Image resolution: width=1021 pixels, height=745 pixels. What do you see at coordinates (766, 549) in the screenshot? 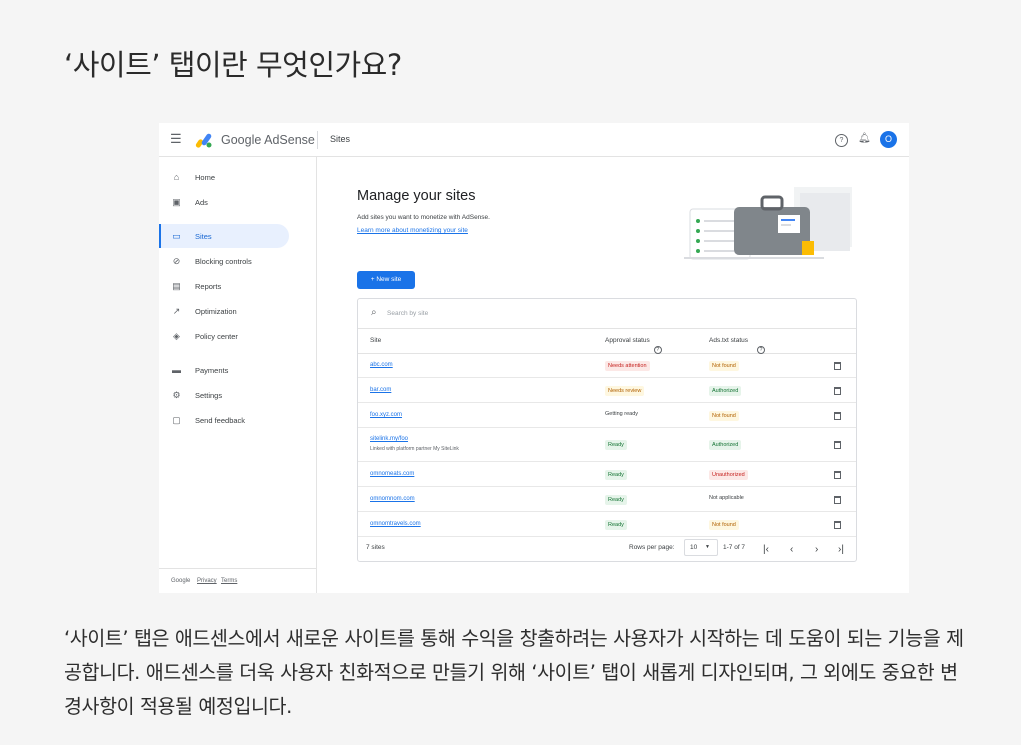
I see `first-page-icon: |‹` at bounding box center [766, 549].